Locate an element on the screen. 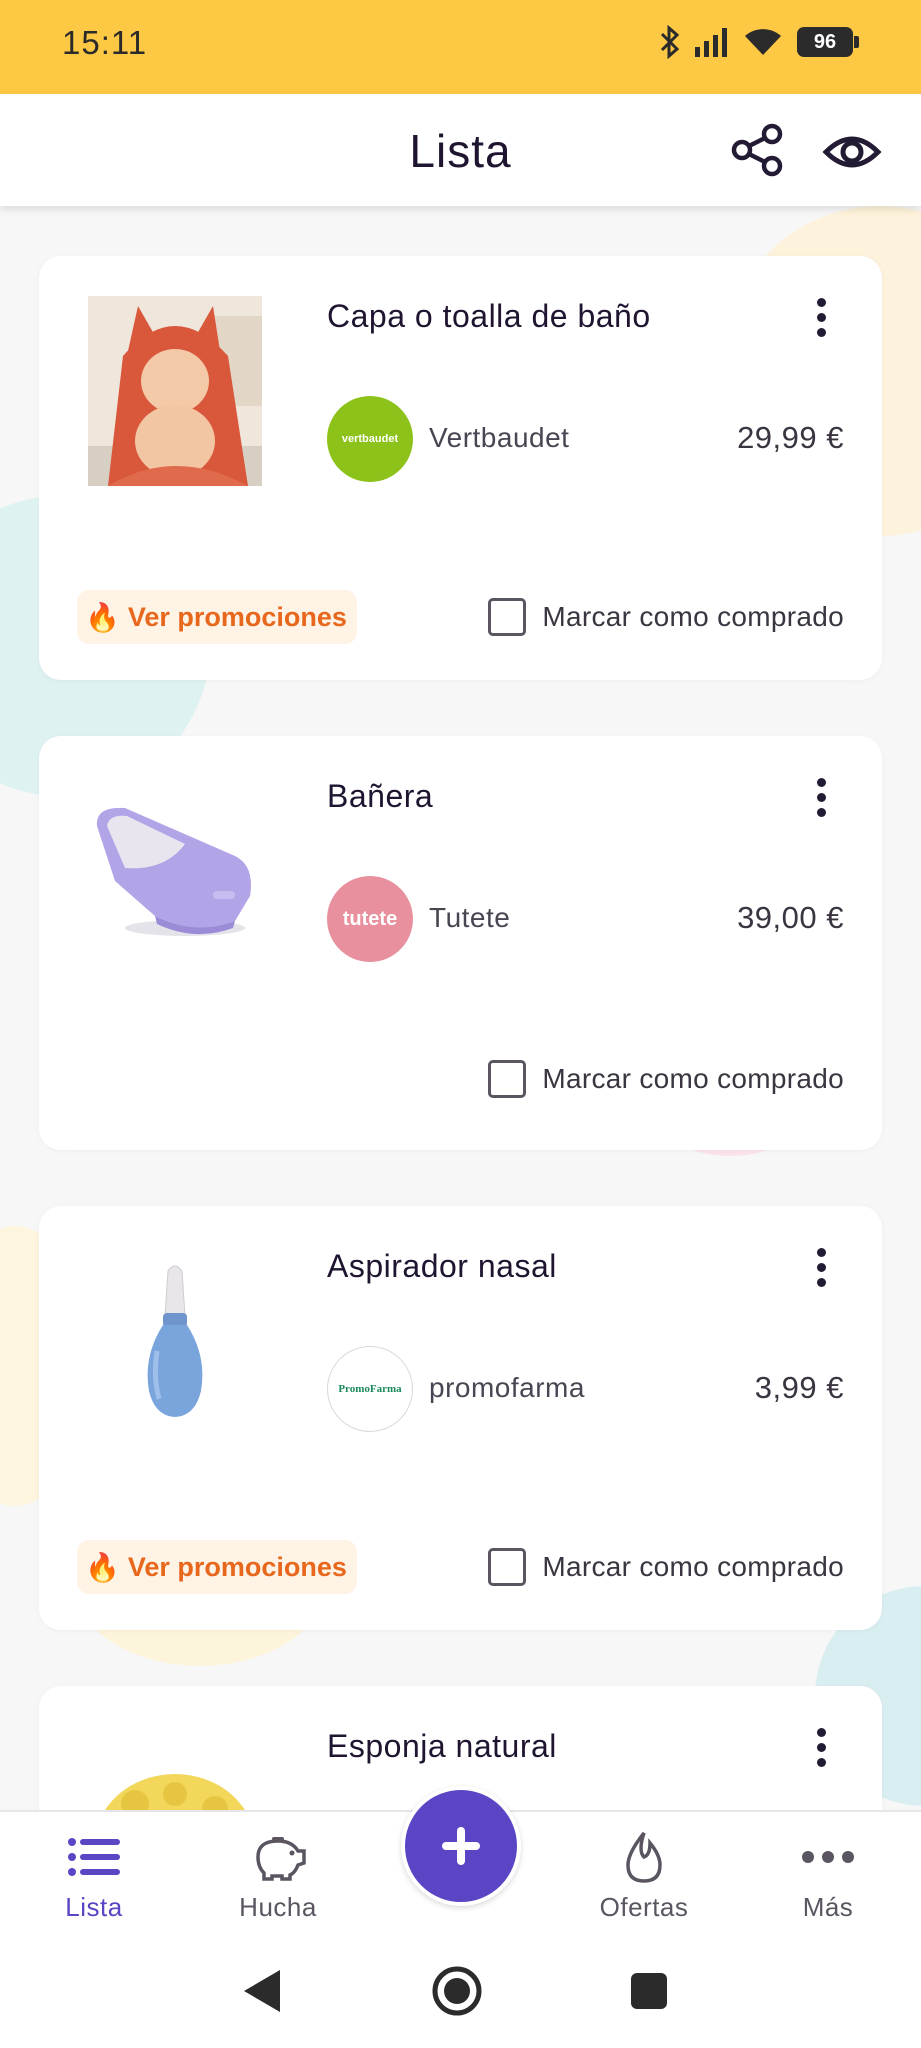  store-logo: PromoFarma is located at coordinates (370, 1389).